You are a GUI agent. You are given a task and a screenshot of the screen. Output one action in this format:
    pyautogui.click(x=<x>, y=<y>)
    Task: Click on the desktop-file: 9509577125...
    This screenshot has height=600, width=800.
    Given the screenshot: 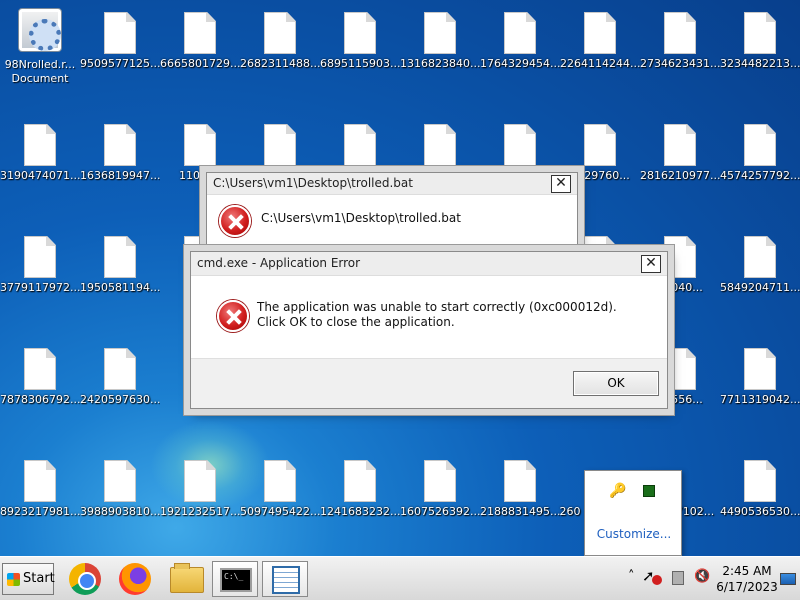 What is the action you would take?
    pyautogui.click(x=120, y=43)
    